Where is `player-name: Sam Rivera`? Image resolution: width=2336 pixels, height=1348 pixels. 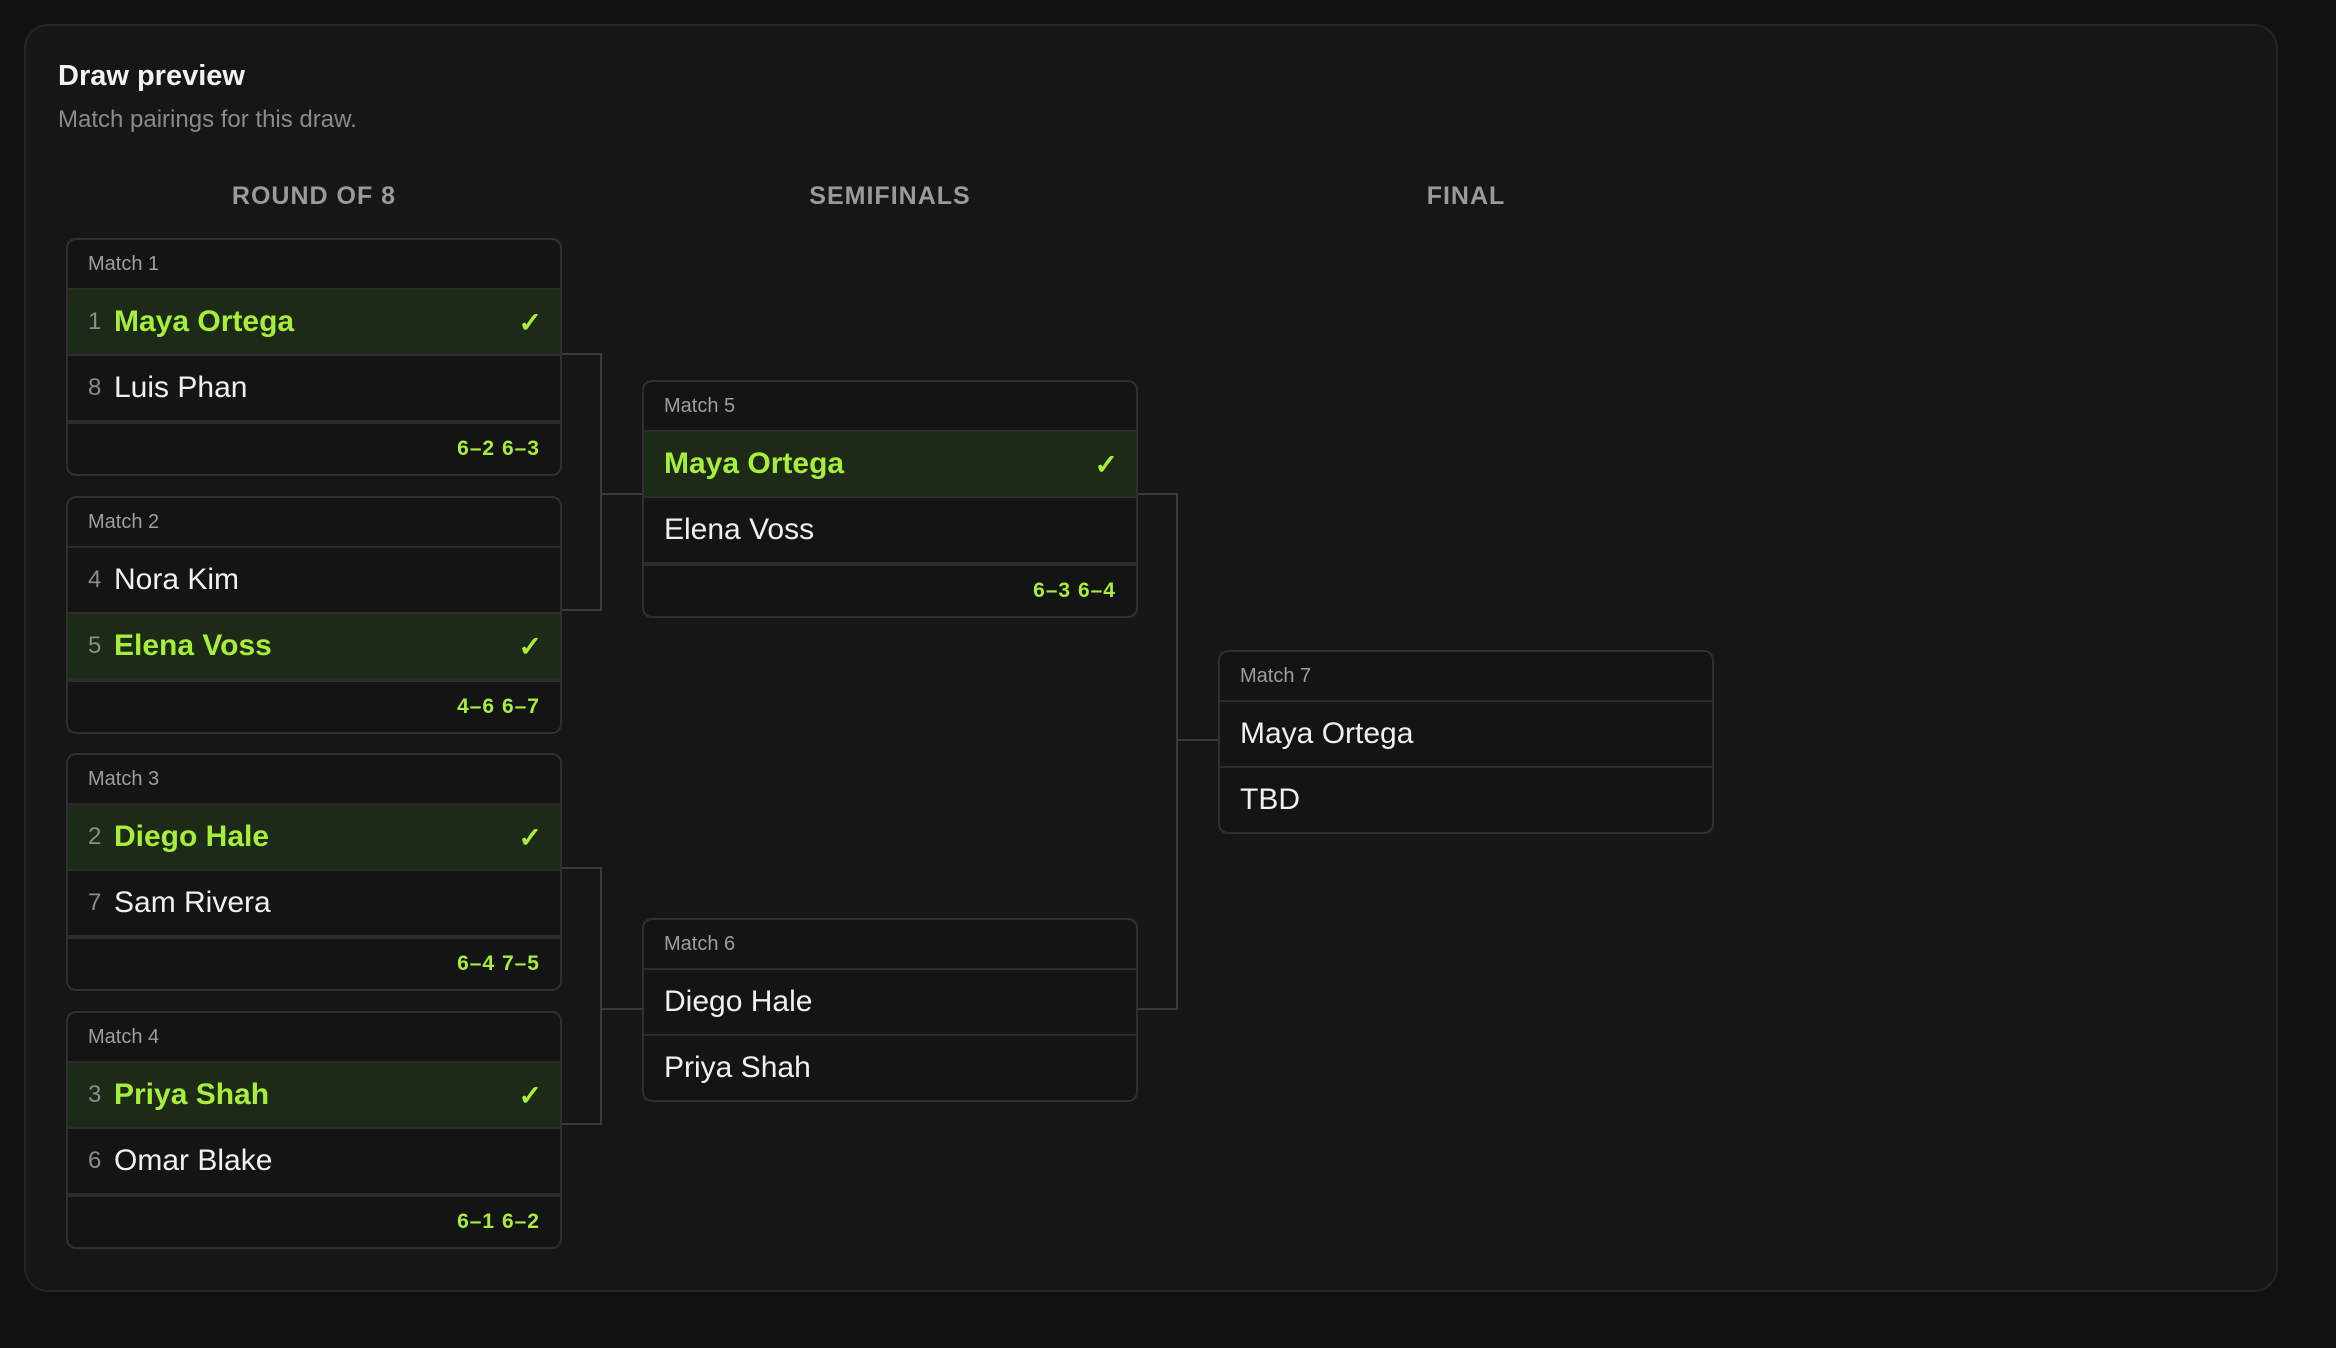
player-name: Sam Rivera is located at coordinates (192, 902).